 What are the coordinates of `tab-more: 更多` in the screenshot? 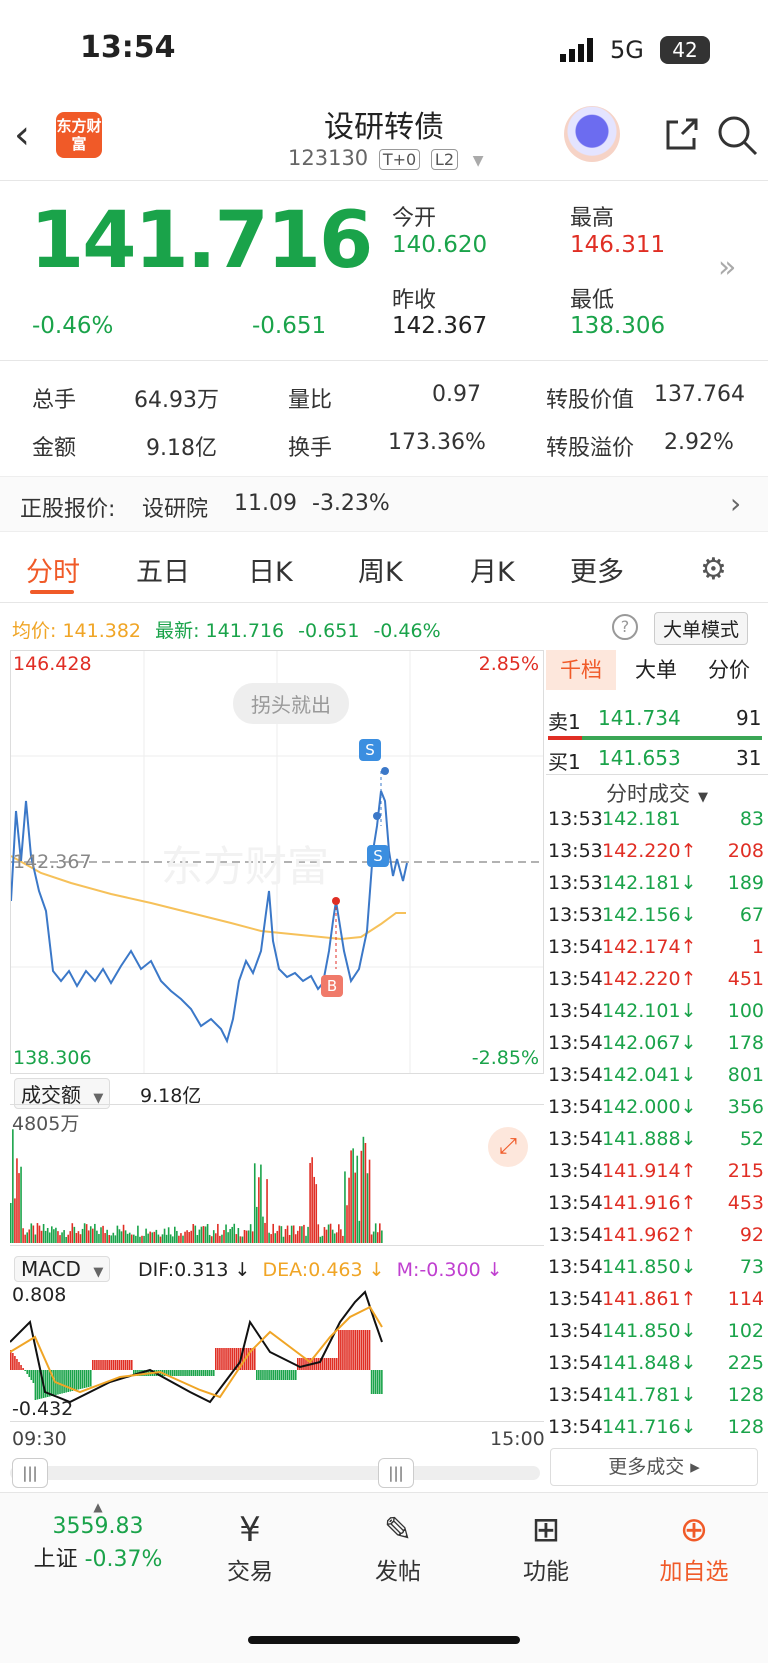 It's located at (597, 569).